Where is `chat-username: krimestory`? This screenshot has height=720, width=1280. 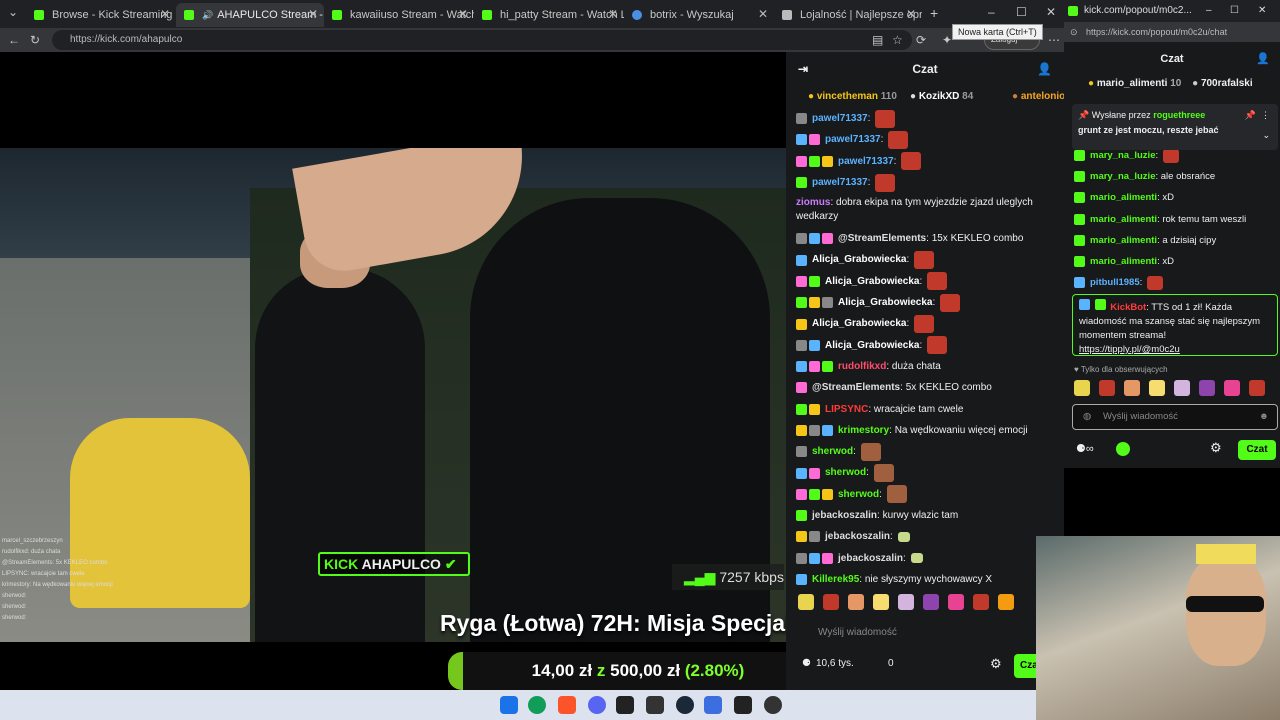 chat-username: krimestory is located at coordinates (863, 430).